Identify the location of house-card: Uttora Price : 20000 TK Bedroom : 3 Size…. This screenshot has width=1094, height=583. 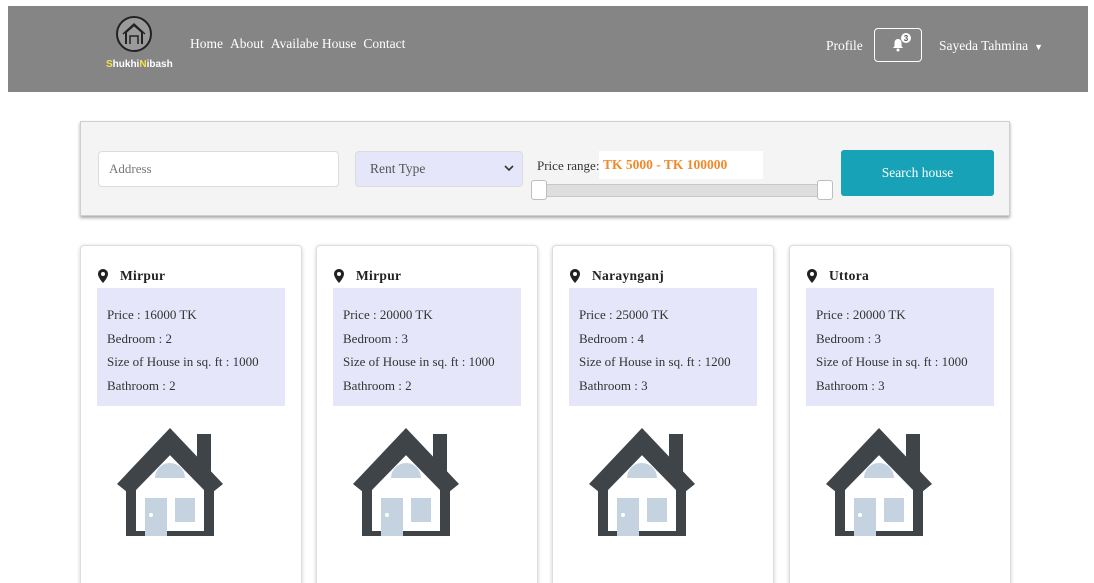
(900, 414).